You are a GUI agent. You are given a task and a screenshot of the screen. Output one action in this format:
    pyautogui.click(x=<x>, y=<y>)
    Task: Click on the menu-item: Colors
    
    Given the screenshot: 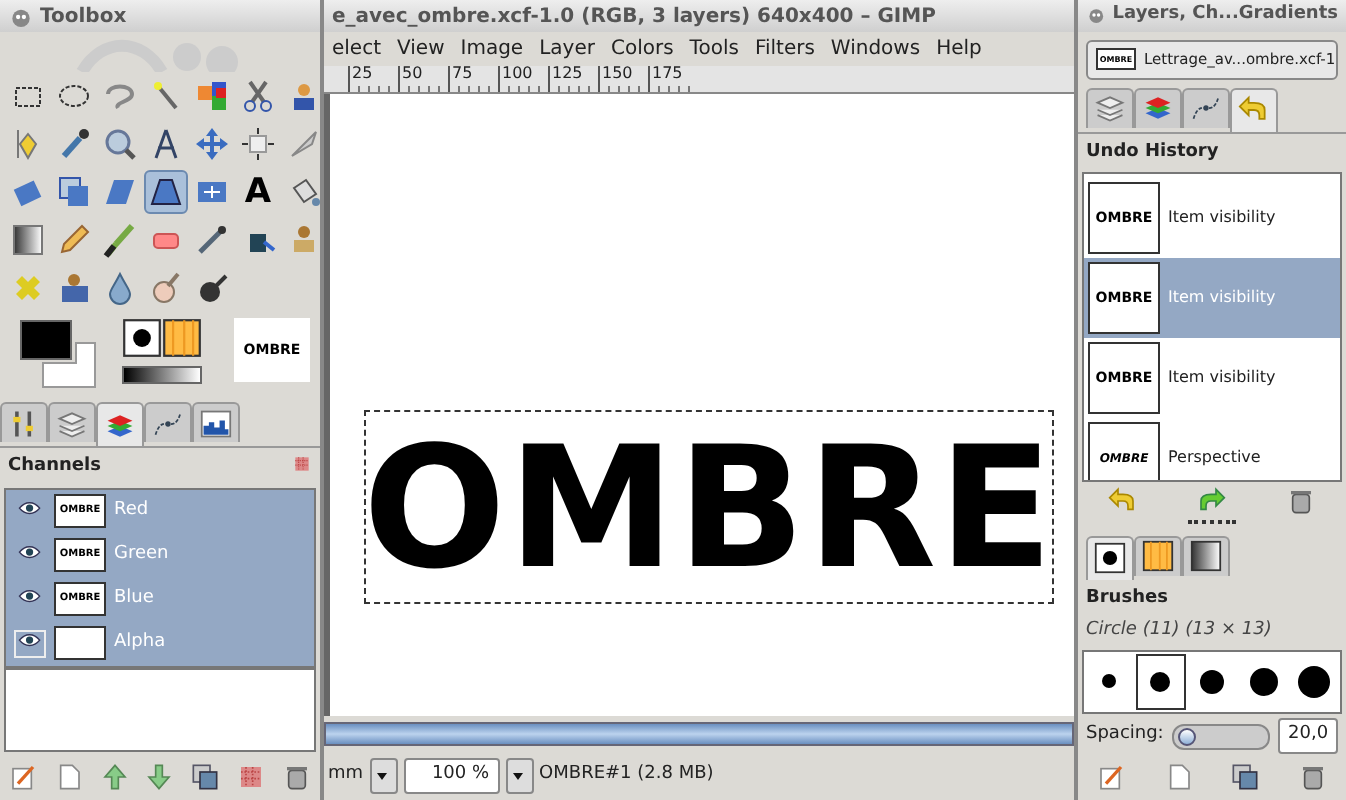 What is the action you would take?
    pyautogui.click(x=642, y=49)
    